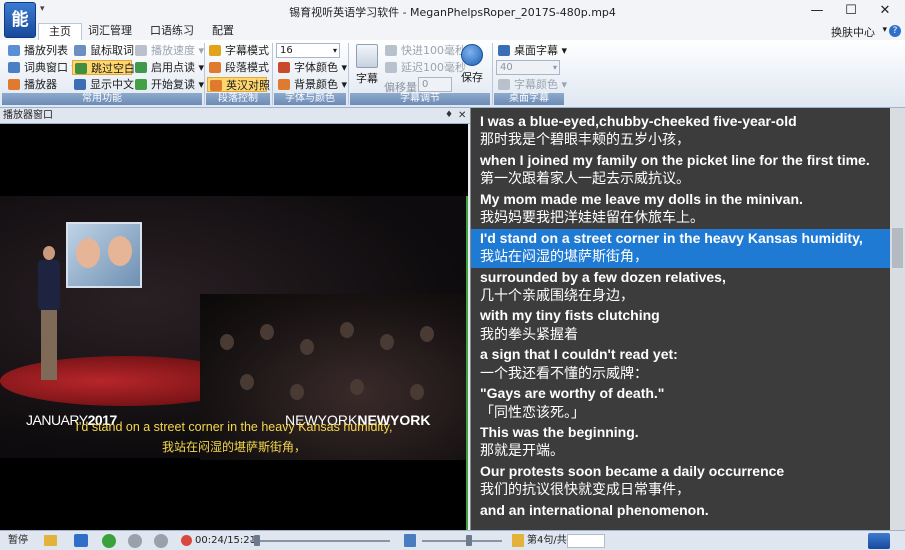 This screenshot has width=905, height=550. What do you see at coordinates (531, 84) in the screenshot?
I see `desktop-subtitle-color-button: 字幕颜色 ▾` at bounding box center [531, 84].